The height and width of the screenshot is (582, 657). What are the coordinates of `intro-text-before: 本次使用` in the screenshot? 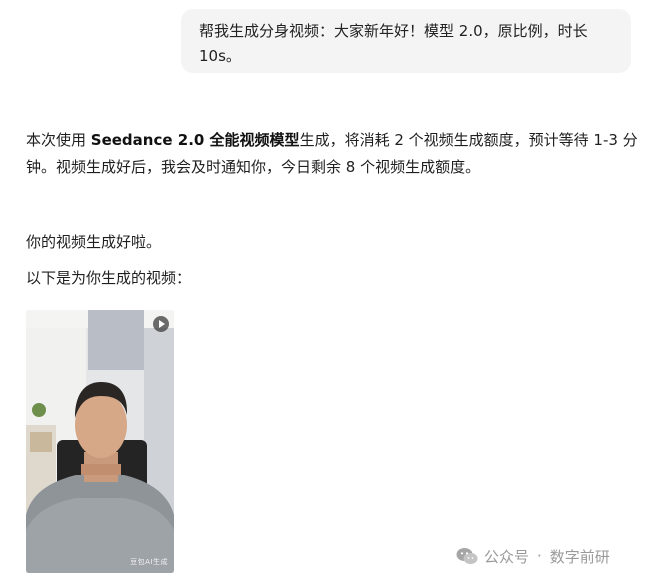 It's located at (58, 140).